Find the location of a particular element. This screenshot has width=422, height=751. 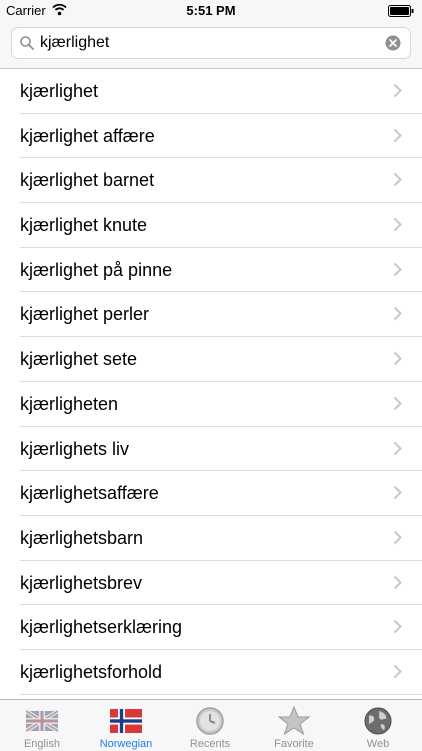

list-item-label: kjærlighet på pinne is located at coordinates (96, 269).